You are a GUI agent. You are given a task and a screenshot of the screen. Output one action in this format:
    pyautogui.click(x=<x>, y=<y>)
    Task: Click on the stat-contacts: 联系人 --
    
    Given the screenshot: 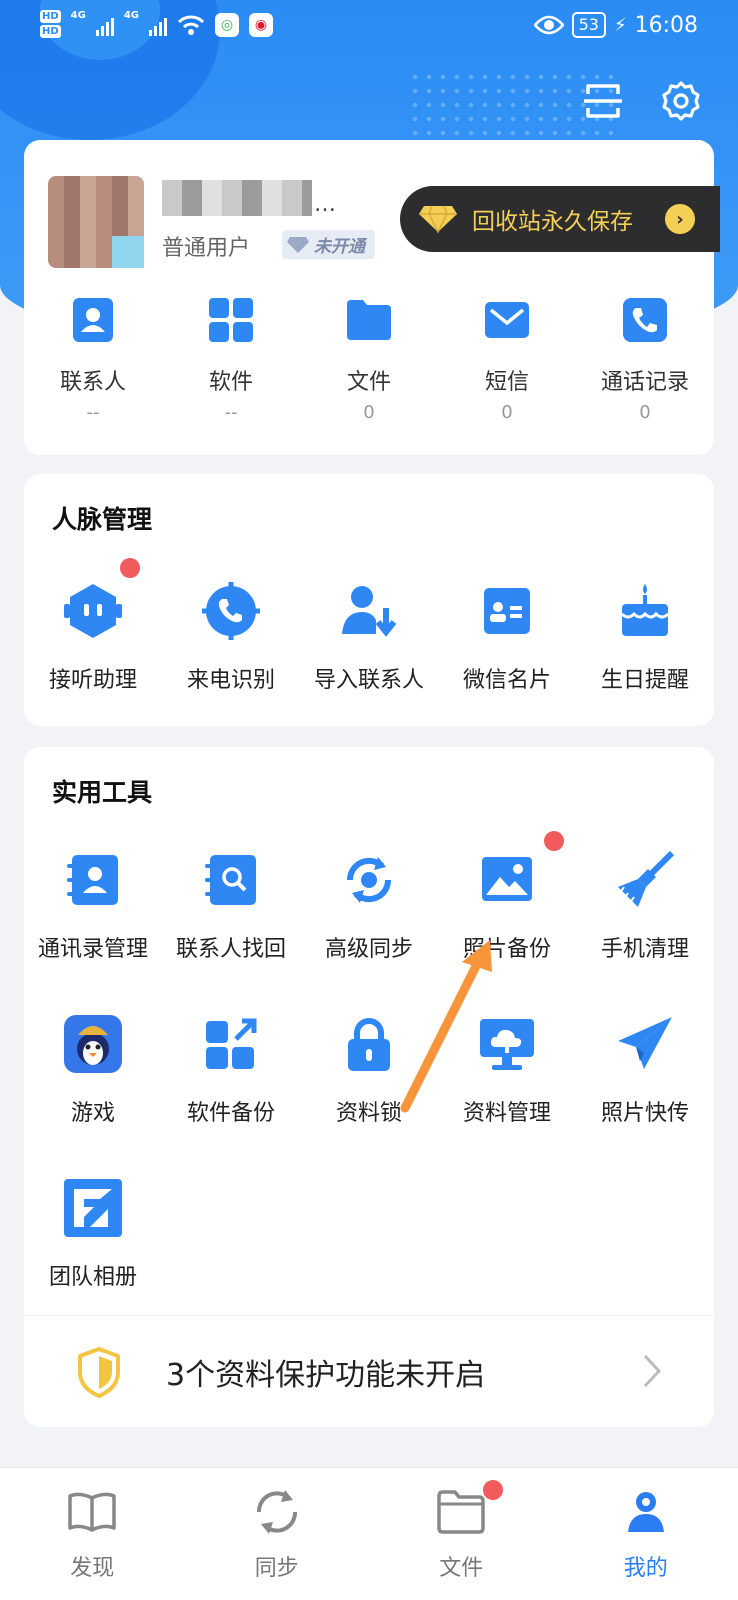 What is the action you would take?
    pyautogui.click(x=93, y=359)
    